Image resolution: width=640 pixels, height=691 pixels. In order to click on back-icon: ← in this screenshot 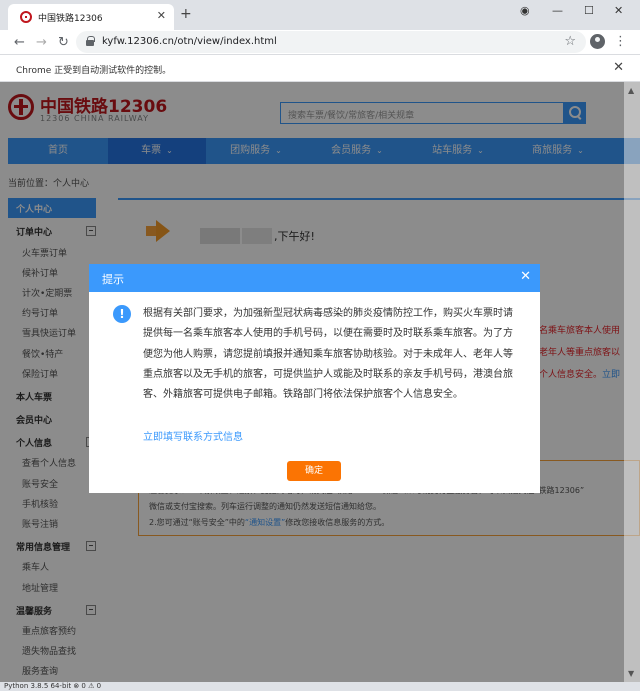, I will do `click(19, 42)`.